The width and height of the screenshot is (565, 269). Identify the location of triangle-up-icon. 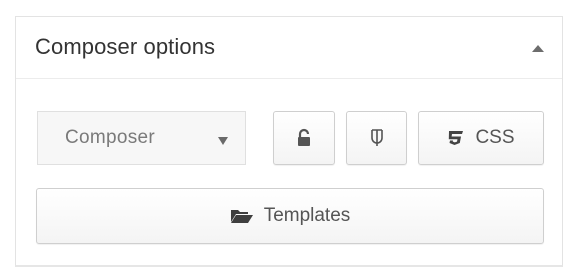
(538, 48).